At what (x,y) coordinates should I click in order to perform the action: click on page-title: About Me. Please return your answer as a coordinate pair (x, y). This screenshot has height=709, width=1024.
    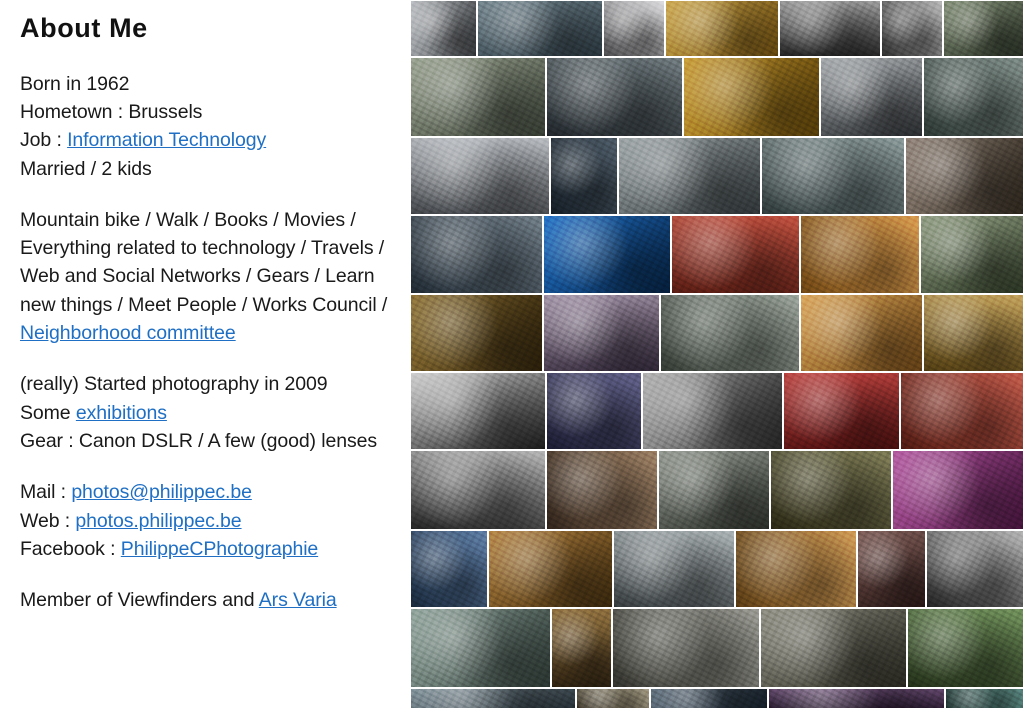
    Looking at the image, I should click on (84, 28).